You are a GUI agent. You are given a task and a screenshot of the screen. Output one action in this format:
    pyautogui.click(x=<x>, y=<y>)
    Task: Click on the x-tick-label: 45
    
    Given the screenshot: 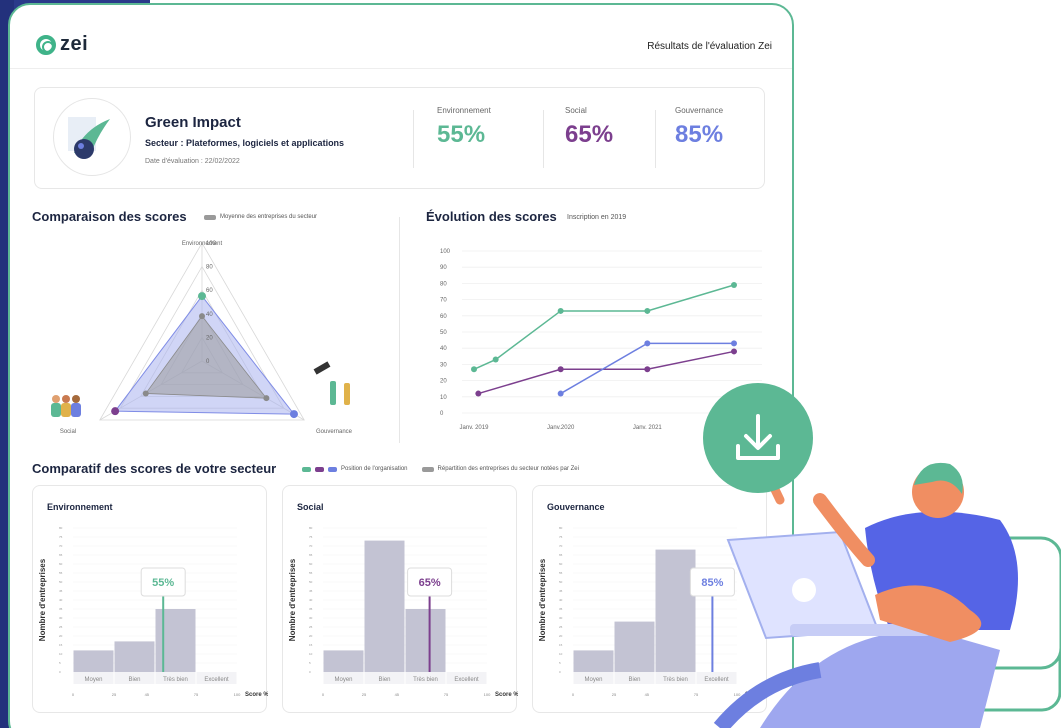 What is the action you would take?
    pyautogui.click(x=397, y=694)
    